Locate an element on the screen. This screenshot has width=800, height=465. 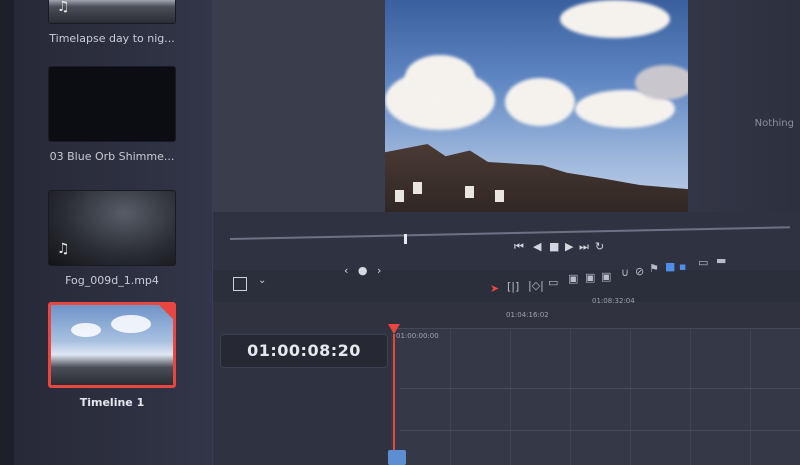
jump-end-button: ⏭ is located at coordinates (584, 247).